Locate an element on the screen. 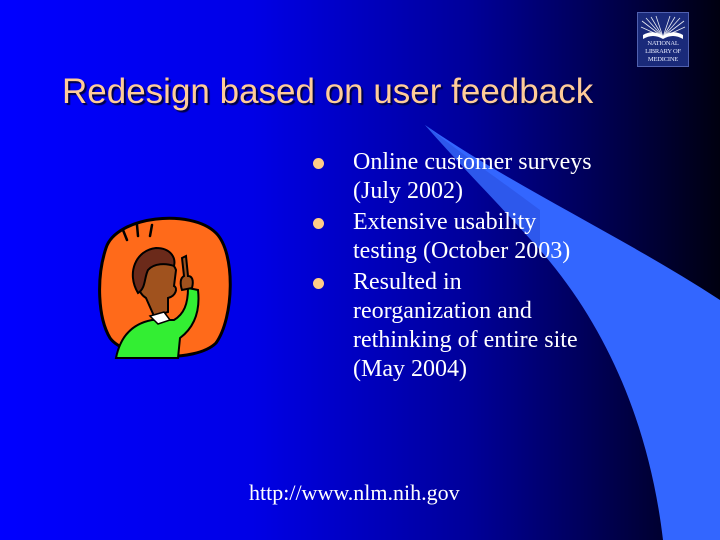 This screenshot has height=540, width=720. nlm-logo: NATIONAL LIBRARY OF MEDICINE is located at coordinates (663, 39).